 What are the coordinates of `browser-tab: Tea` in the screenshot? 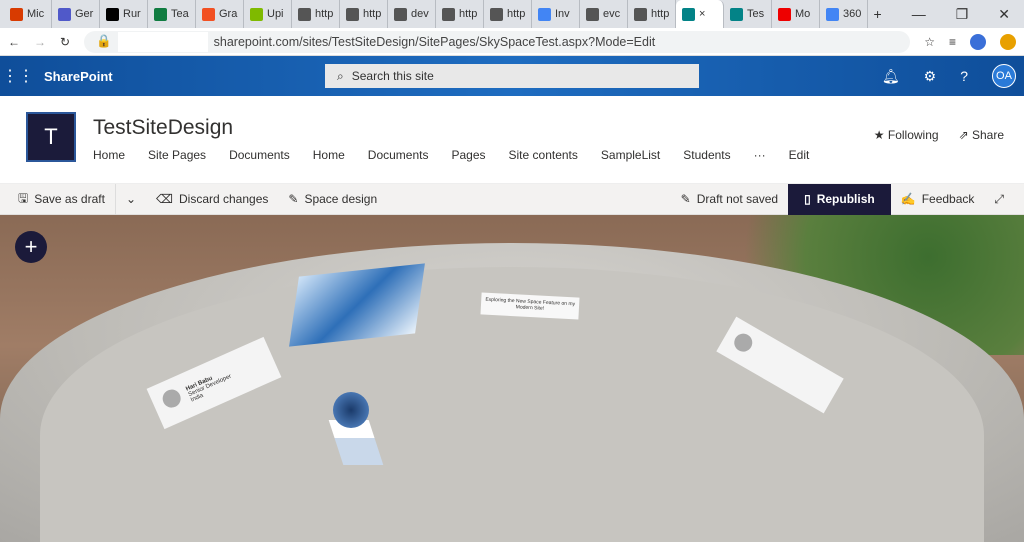 It's located at (172, 14).